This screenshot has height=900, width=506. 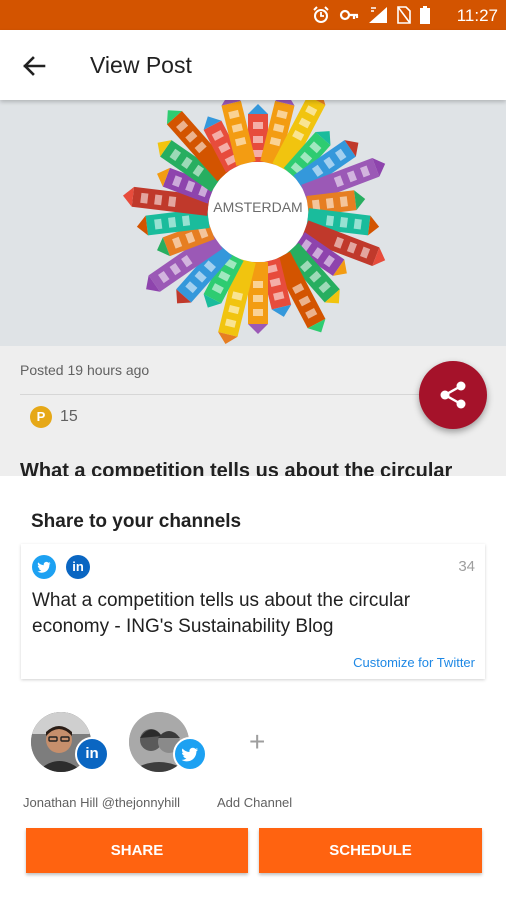 I want to click on add-channel-icon: +, so click(x=257, y=742).